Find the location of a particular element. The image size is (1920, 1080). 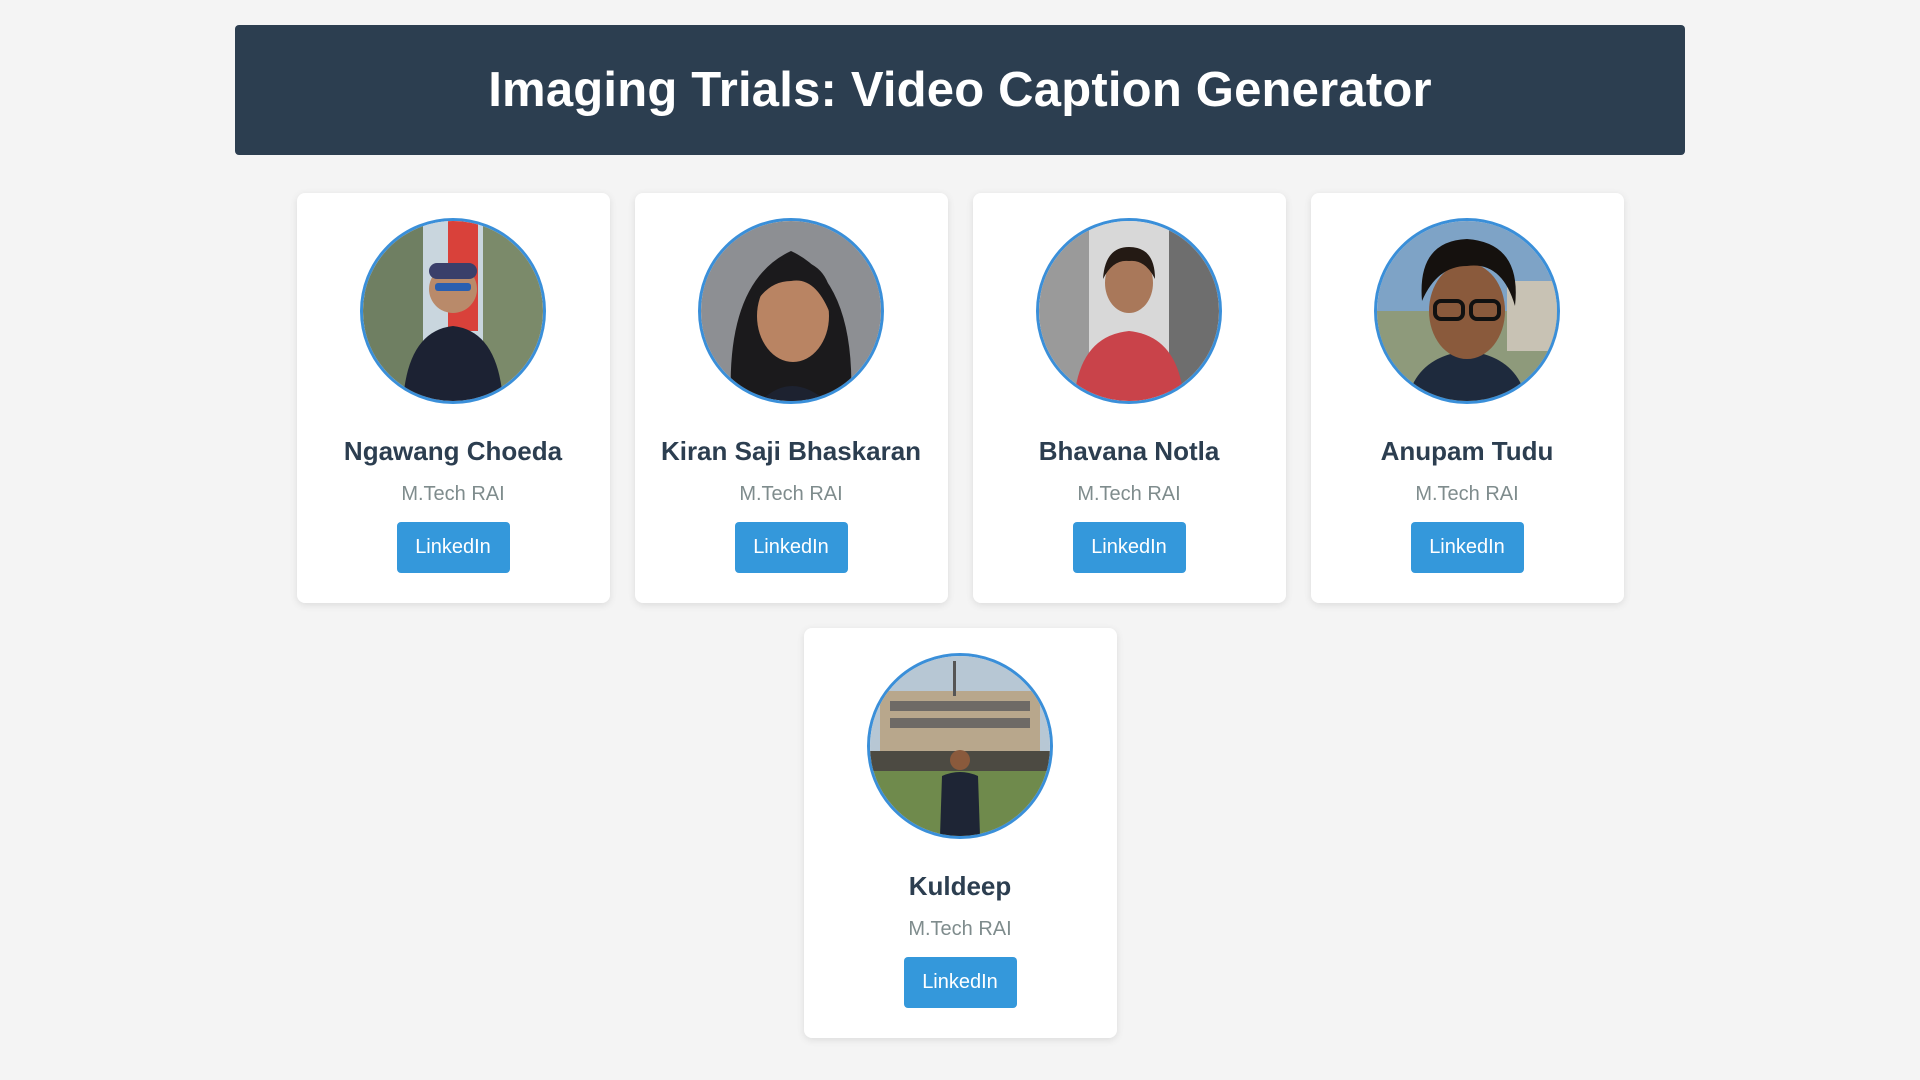

team-card: Kuldeep M.Tech RAI LinkedIn is located at coordinates (960, 833).